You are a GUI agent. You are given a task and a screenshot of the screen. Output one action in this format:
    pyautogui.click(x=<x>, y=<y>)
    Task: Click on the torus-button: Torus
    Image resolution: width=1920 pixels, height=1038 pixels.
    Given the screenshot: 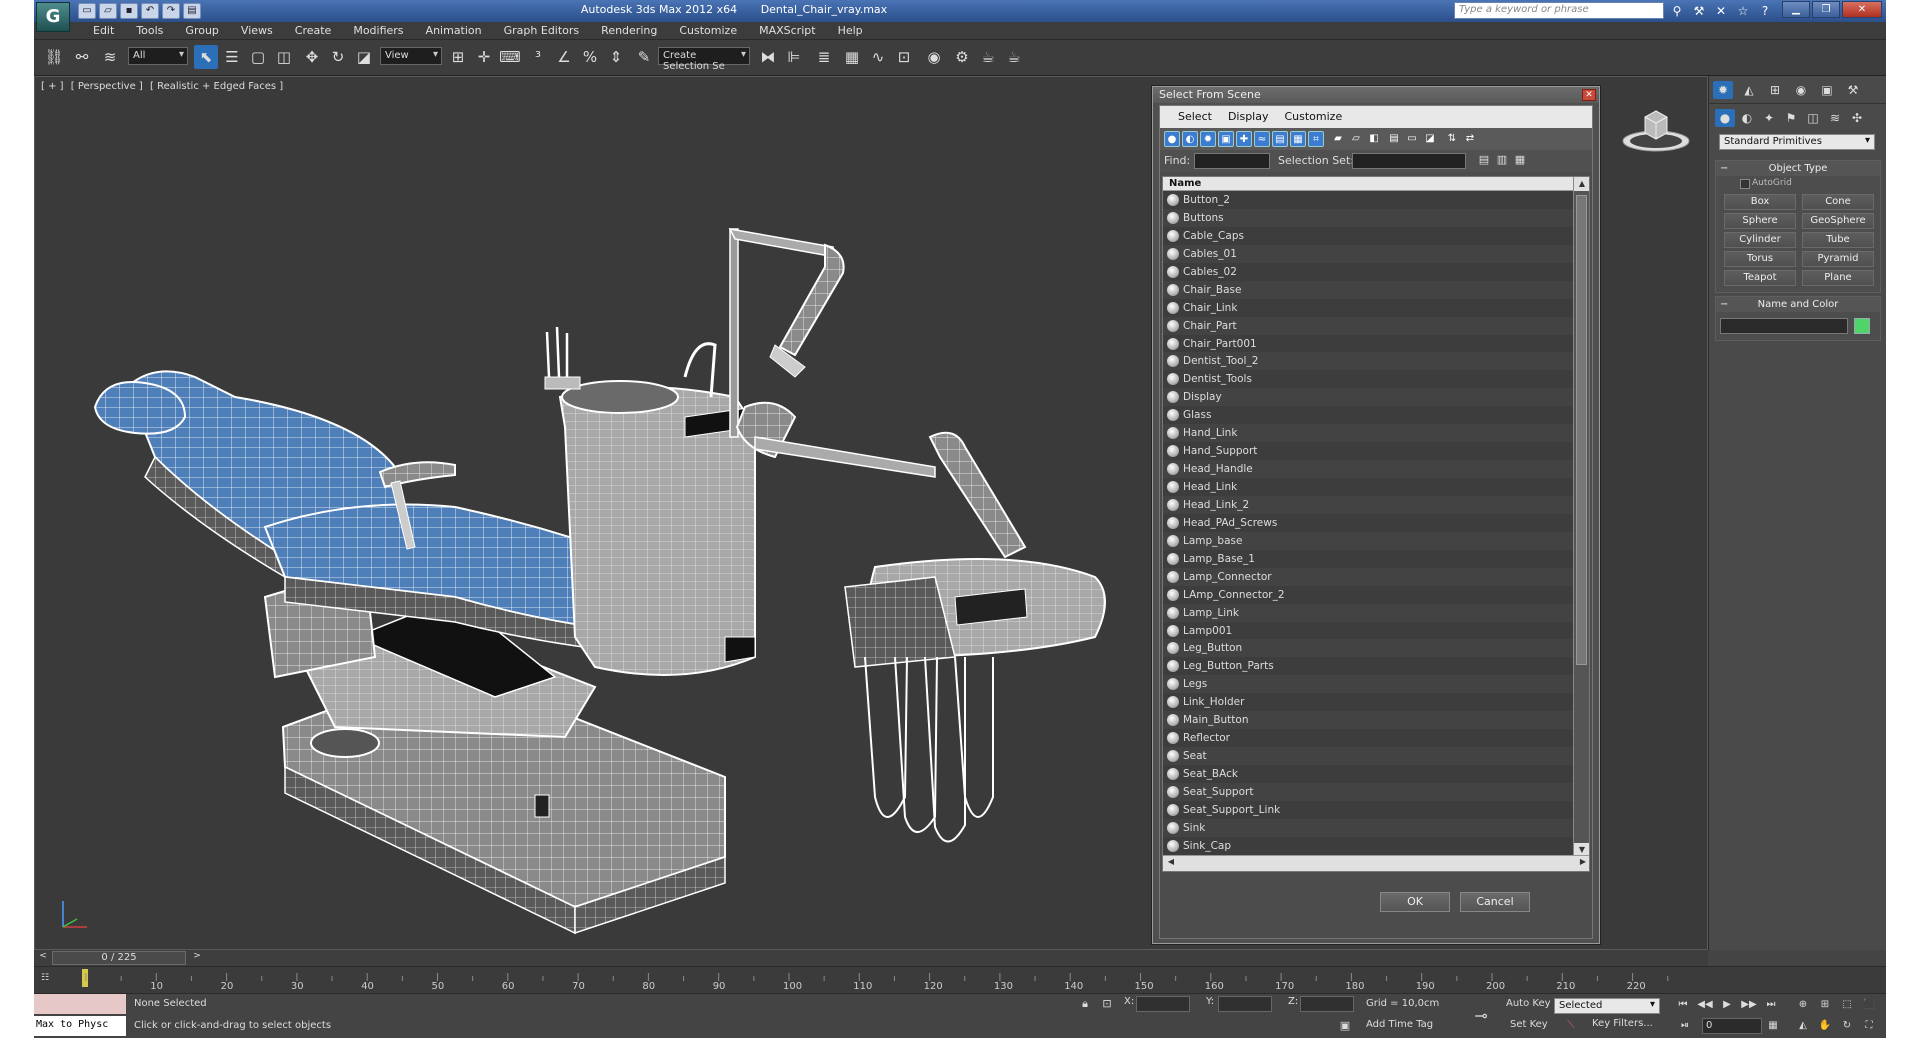 What is the action you would take?
    pyautogui.click(x=1760, y=259)
    